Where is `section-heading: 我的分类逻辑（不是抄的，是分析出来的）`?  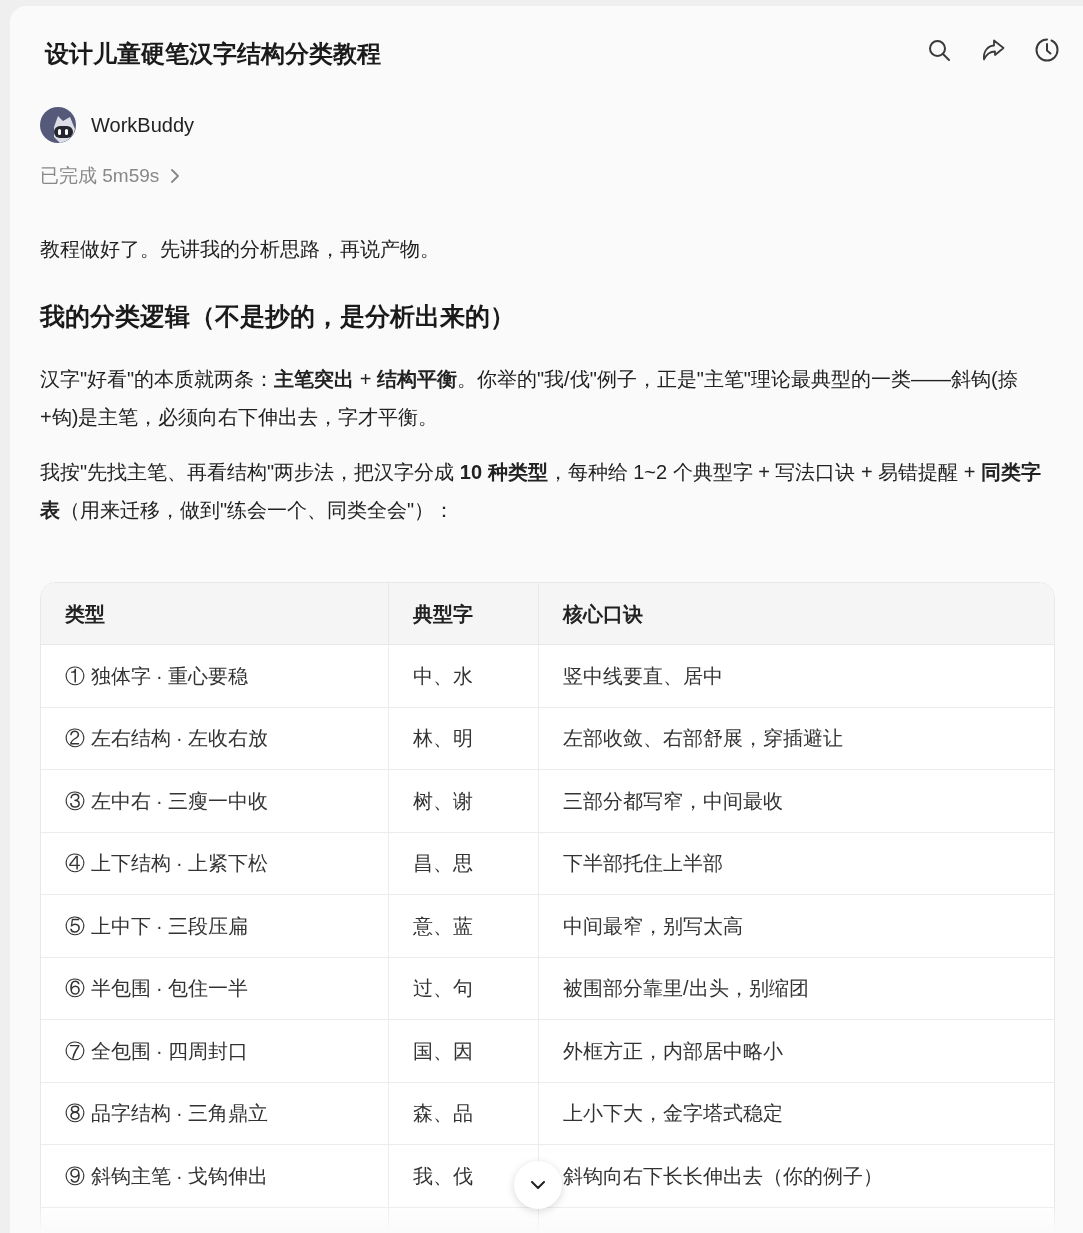 section-heading: 我的分类逻辑（不是抄的，是分析出来的） is located at coordinates (278, 316).